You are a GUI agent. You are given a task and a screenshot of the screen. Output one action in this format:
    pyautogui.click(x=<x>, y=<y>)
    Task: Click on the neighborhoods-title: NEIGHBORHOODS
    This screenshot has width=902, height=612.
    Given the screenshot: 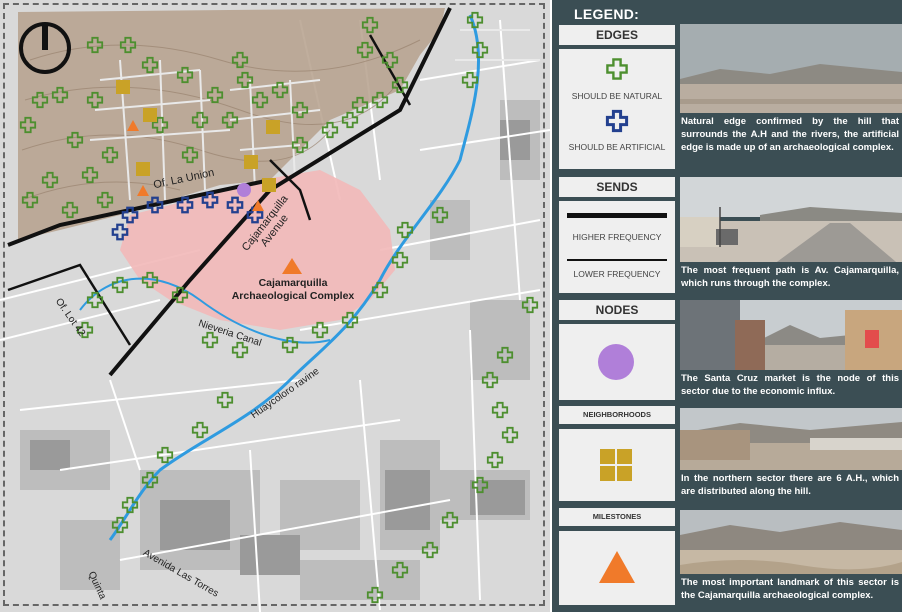 What is the action you would take?
    pyautogui.click(x=617, y=414)
    